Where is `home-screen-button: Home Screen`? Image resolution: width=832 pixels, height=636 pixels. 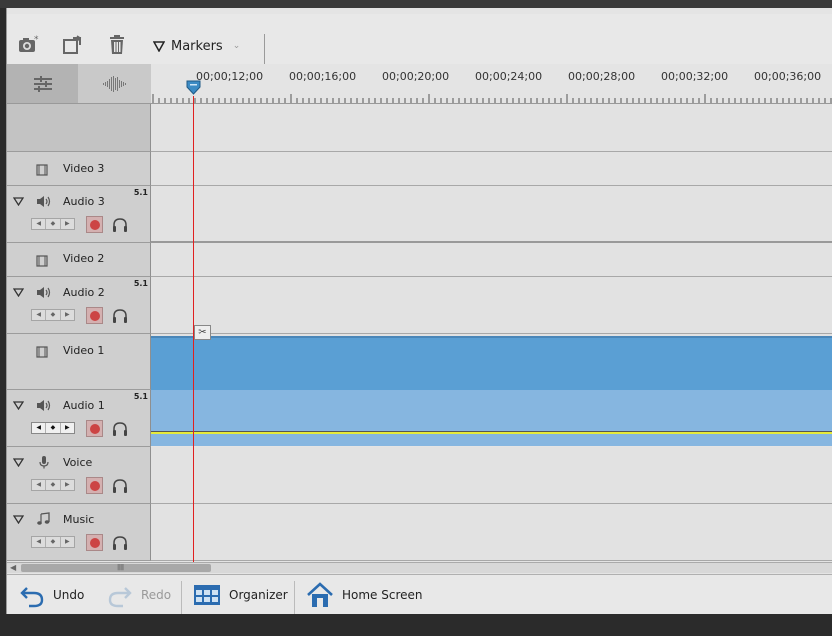 home-screen-button: Home Screen is located at coordinates (364, 595).